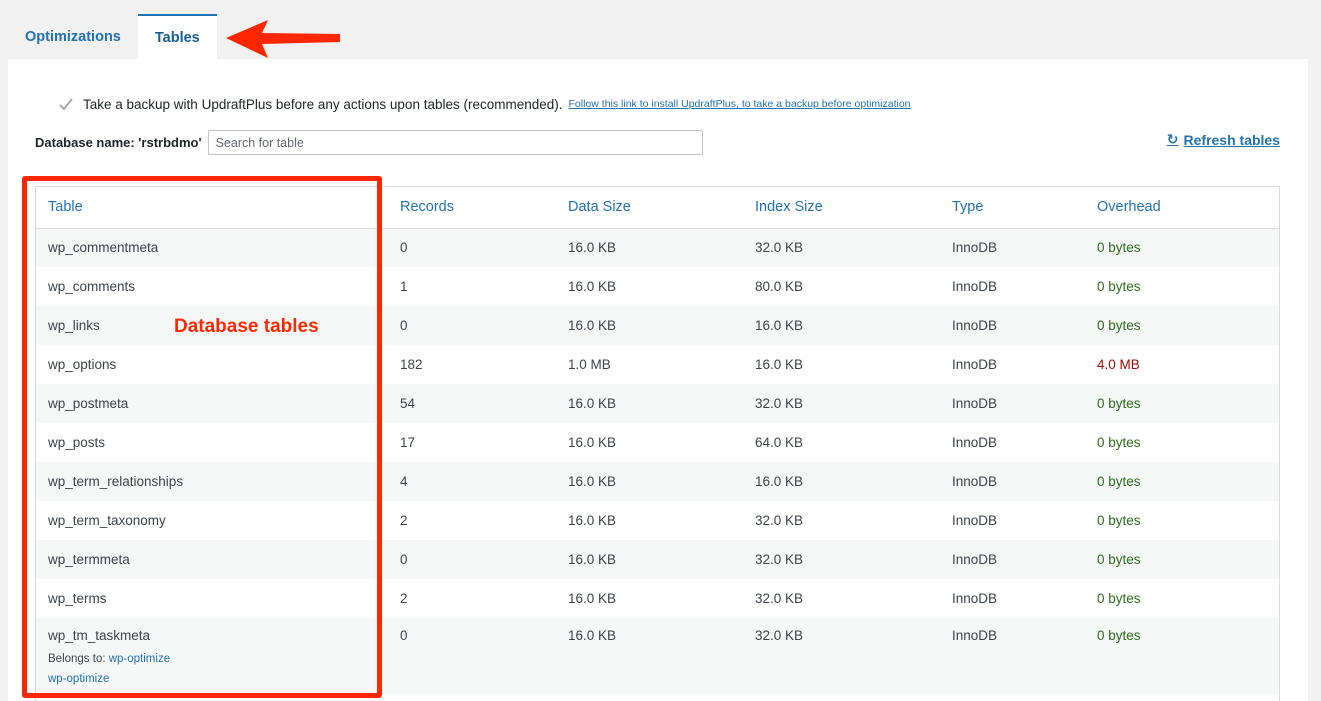  Describe the element at coordinates (212, 403) in the screenshot. I see `cell-name: wp_postmeta` at that location.